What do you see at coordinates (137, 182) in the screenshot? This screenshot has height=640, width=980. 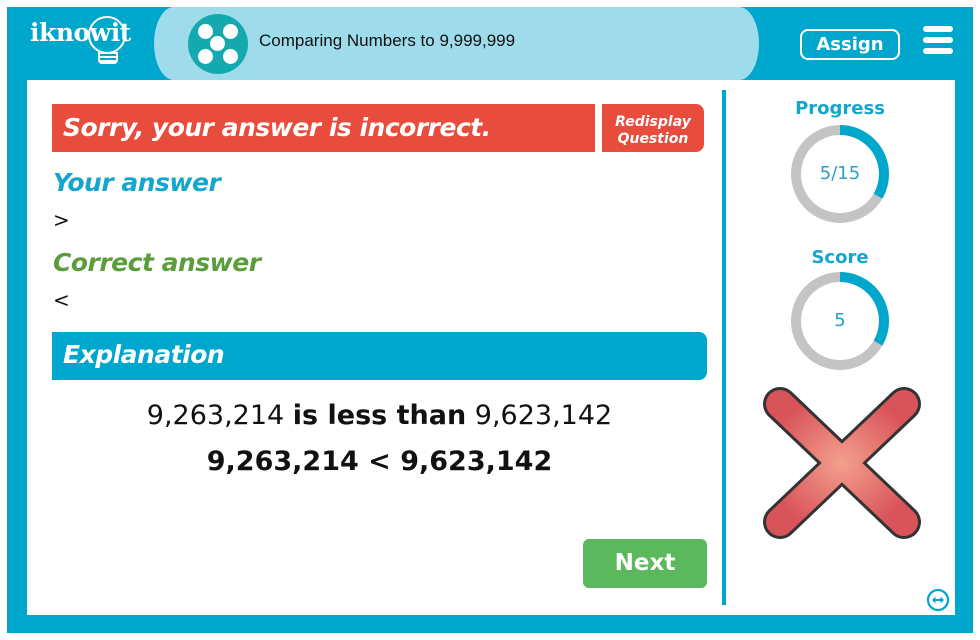 I see `your-answer-label: Your answer` at bounding box center [137, 182].